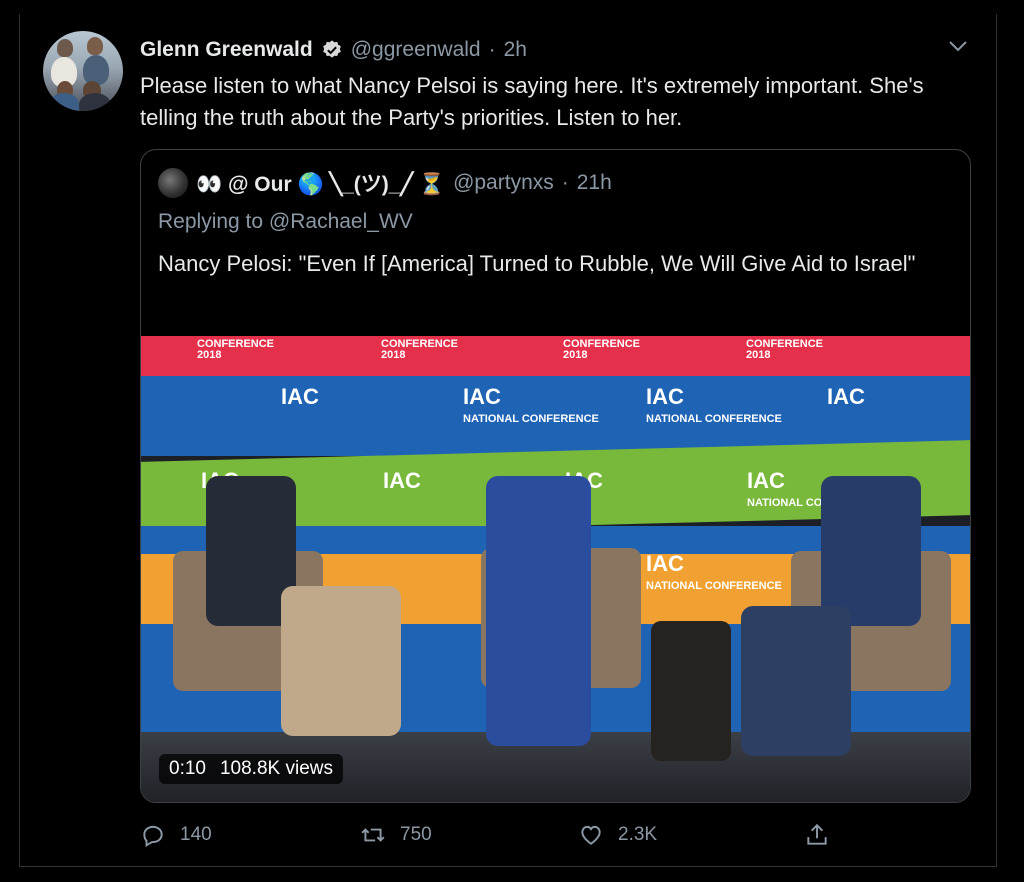  I want to click on quoted-display-name: 👀 @ Our 🌎 ╲_(ツ)_╱ ⏳, so click(321, 184).